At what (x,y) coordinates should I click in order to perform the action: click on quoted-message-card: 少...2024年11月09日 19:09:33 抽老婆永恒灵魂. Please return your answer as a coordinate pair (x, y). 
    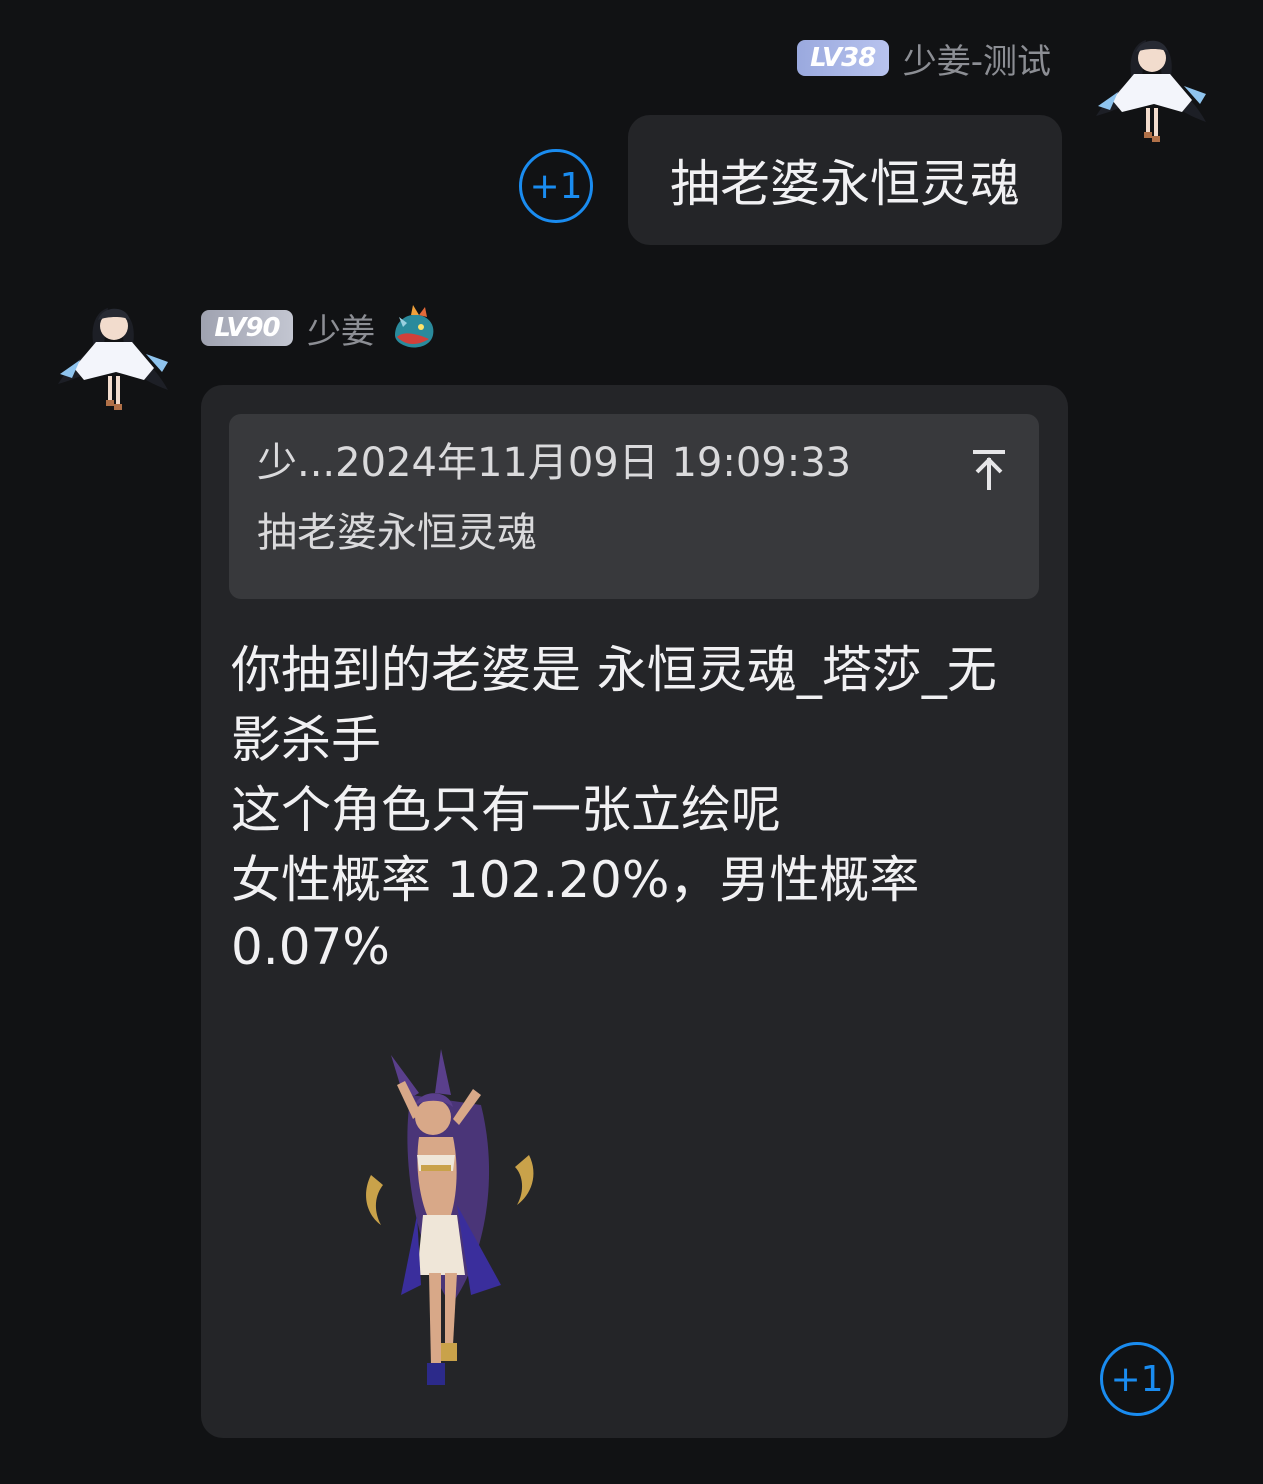
    Looking at the image, I should click on (634, 506).